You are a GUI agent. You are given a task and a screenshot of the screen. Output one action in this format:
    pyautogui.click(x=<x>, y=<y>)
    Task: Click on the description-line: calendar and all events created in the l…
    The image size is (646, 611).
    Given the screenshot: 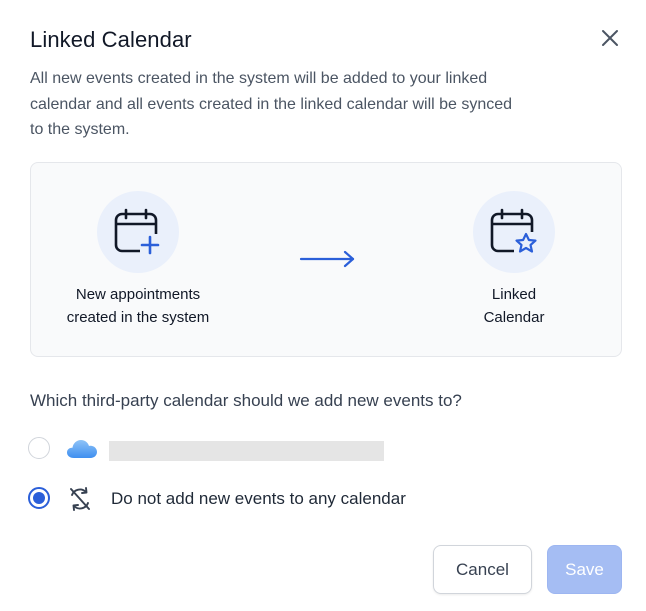 What is the action you would take?
    pyautogui.click(x=271, y=104)
    